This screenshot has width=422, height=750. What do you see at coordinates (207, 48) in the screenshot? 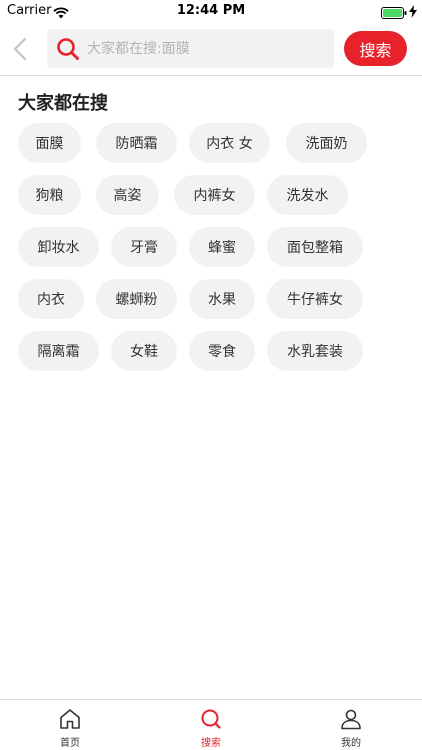
I see `search-input` at bounding box center [207, 48].